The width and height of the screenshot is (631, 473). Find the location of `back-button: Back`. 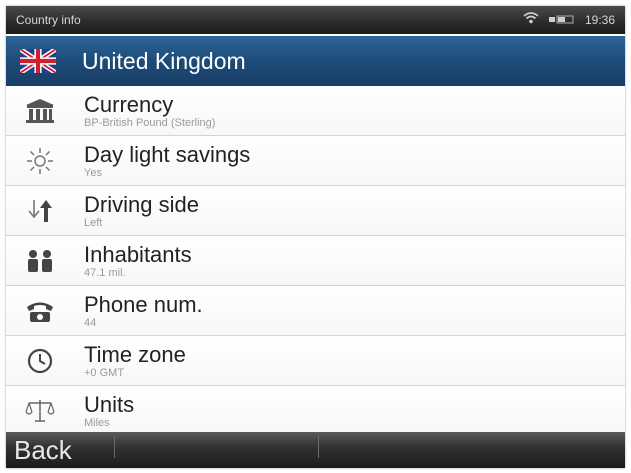

back-button: Back is located at coordinates (39, 451).